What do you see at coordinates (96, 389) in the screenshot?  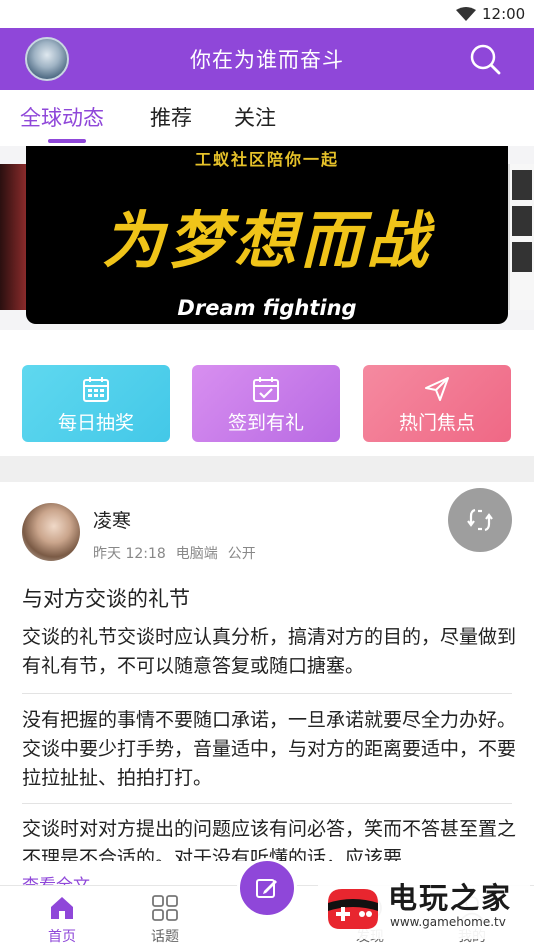 I see `calendar-icon` at bounding box center [96, 389].